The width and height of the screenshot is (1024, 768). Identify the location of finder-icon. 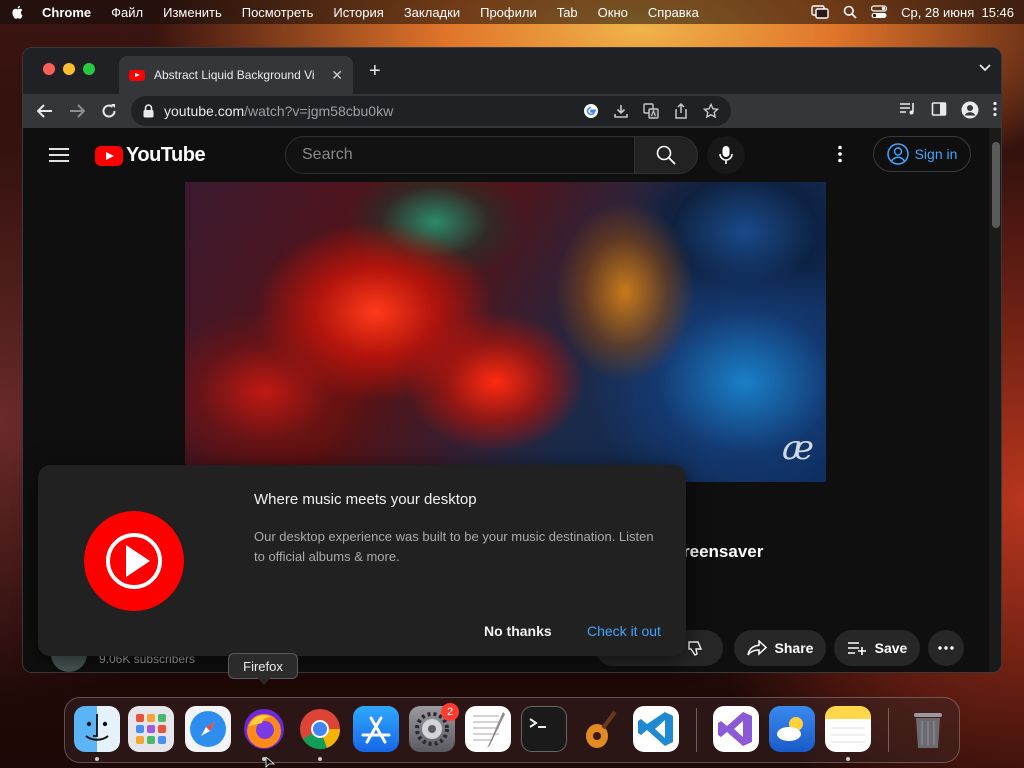
(97, 729).